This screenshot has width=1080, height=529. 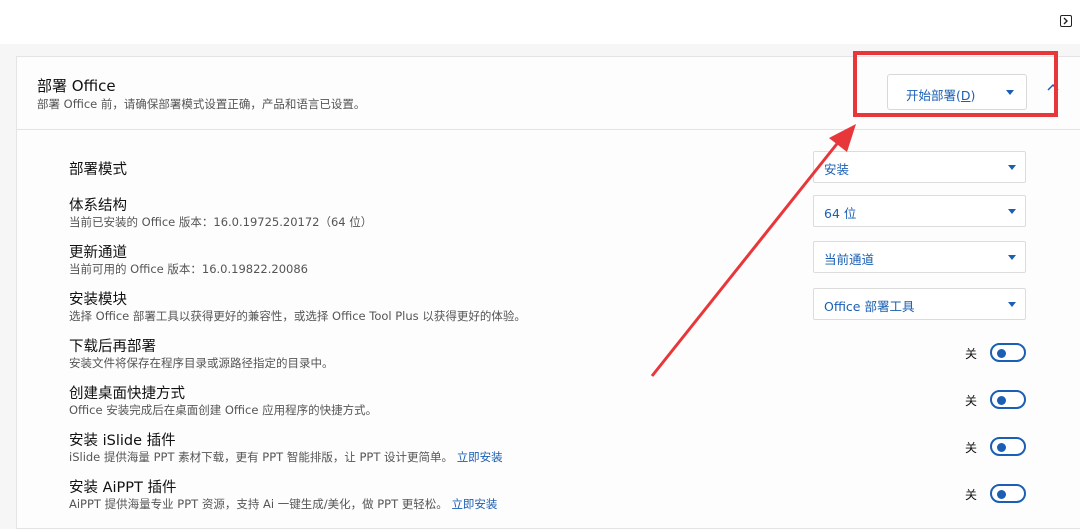 I want to click on section-subtitle: 部署 Office 前，请确保部署模式设置正确，产品和语言已设置。, so click(x=201, y=104).